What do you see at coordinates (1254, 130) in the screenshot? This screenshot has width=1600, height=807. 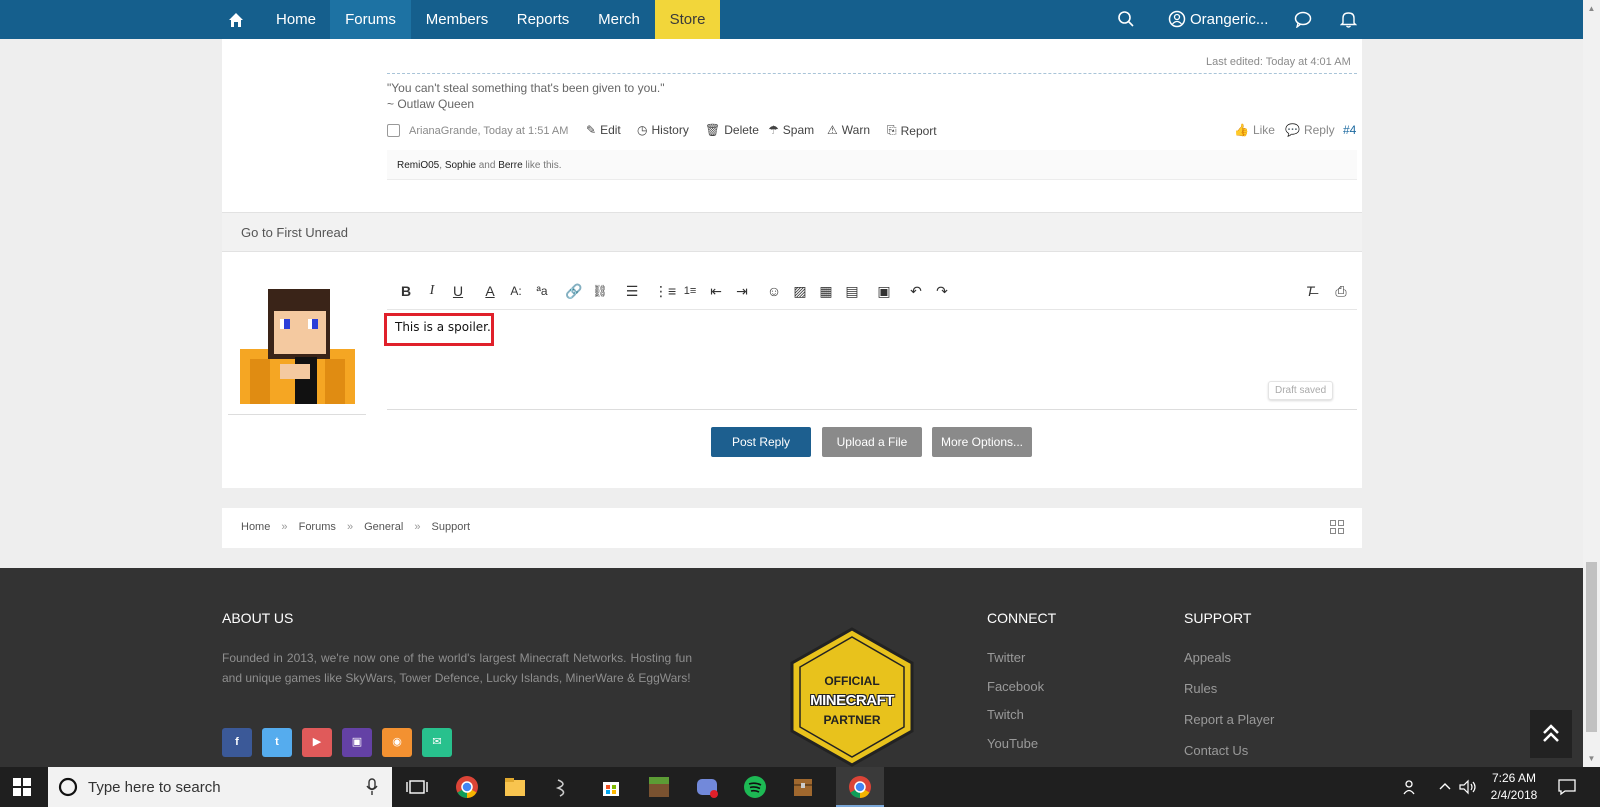 I see `like-button: 👍 Like` at bounding box center [1254, 130].